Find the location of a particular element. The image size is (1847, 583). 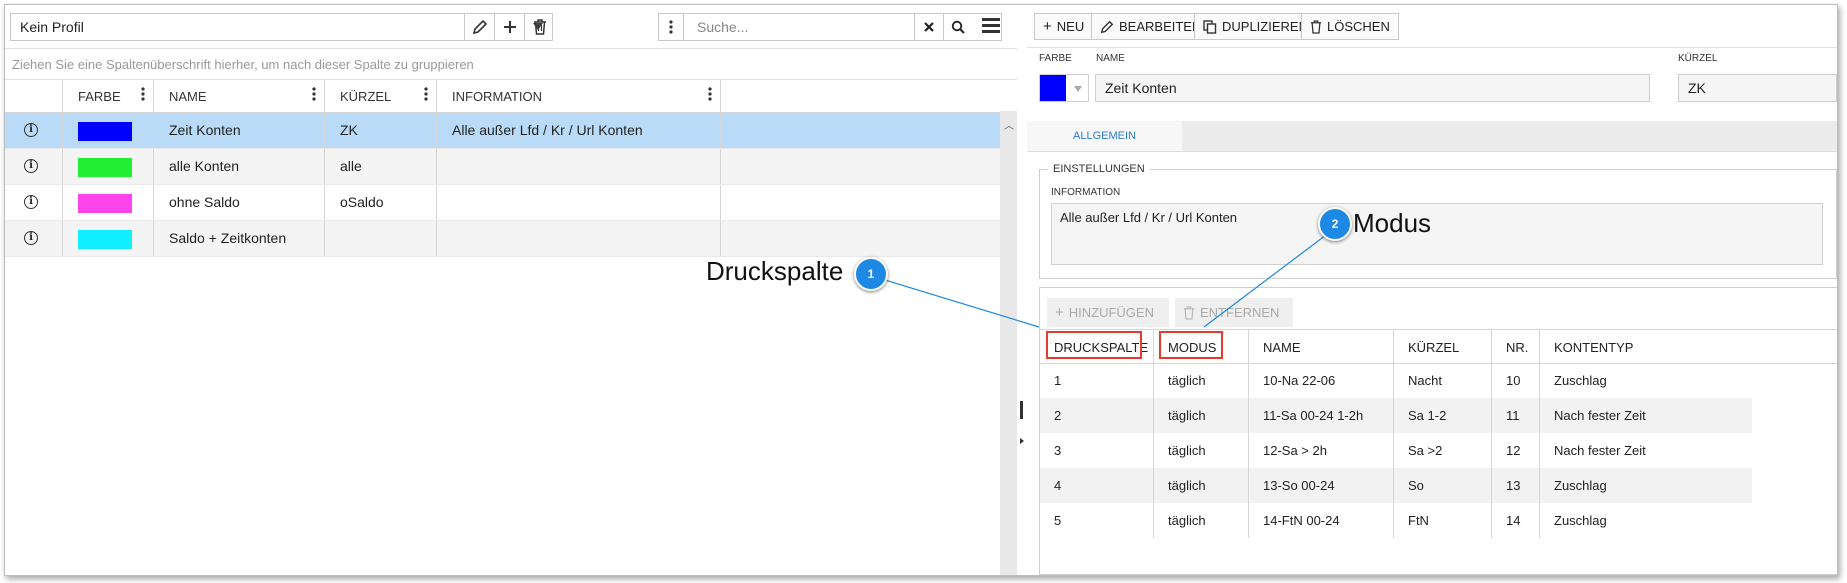

table-row: 4 täglich 13-So 00-24 So 13 Zuschlag is located at coordinates (1396, 485).